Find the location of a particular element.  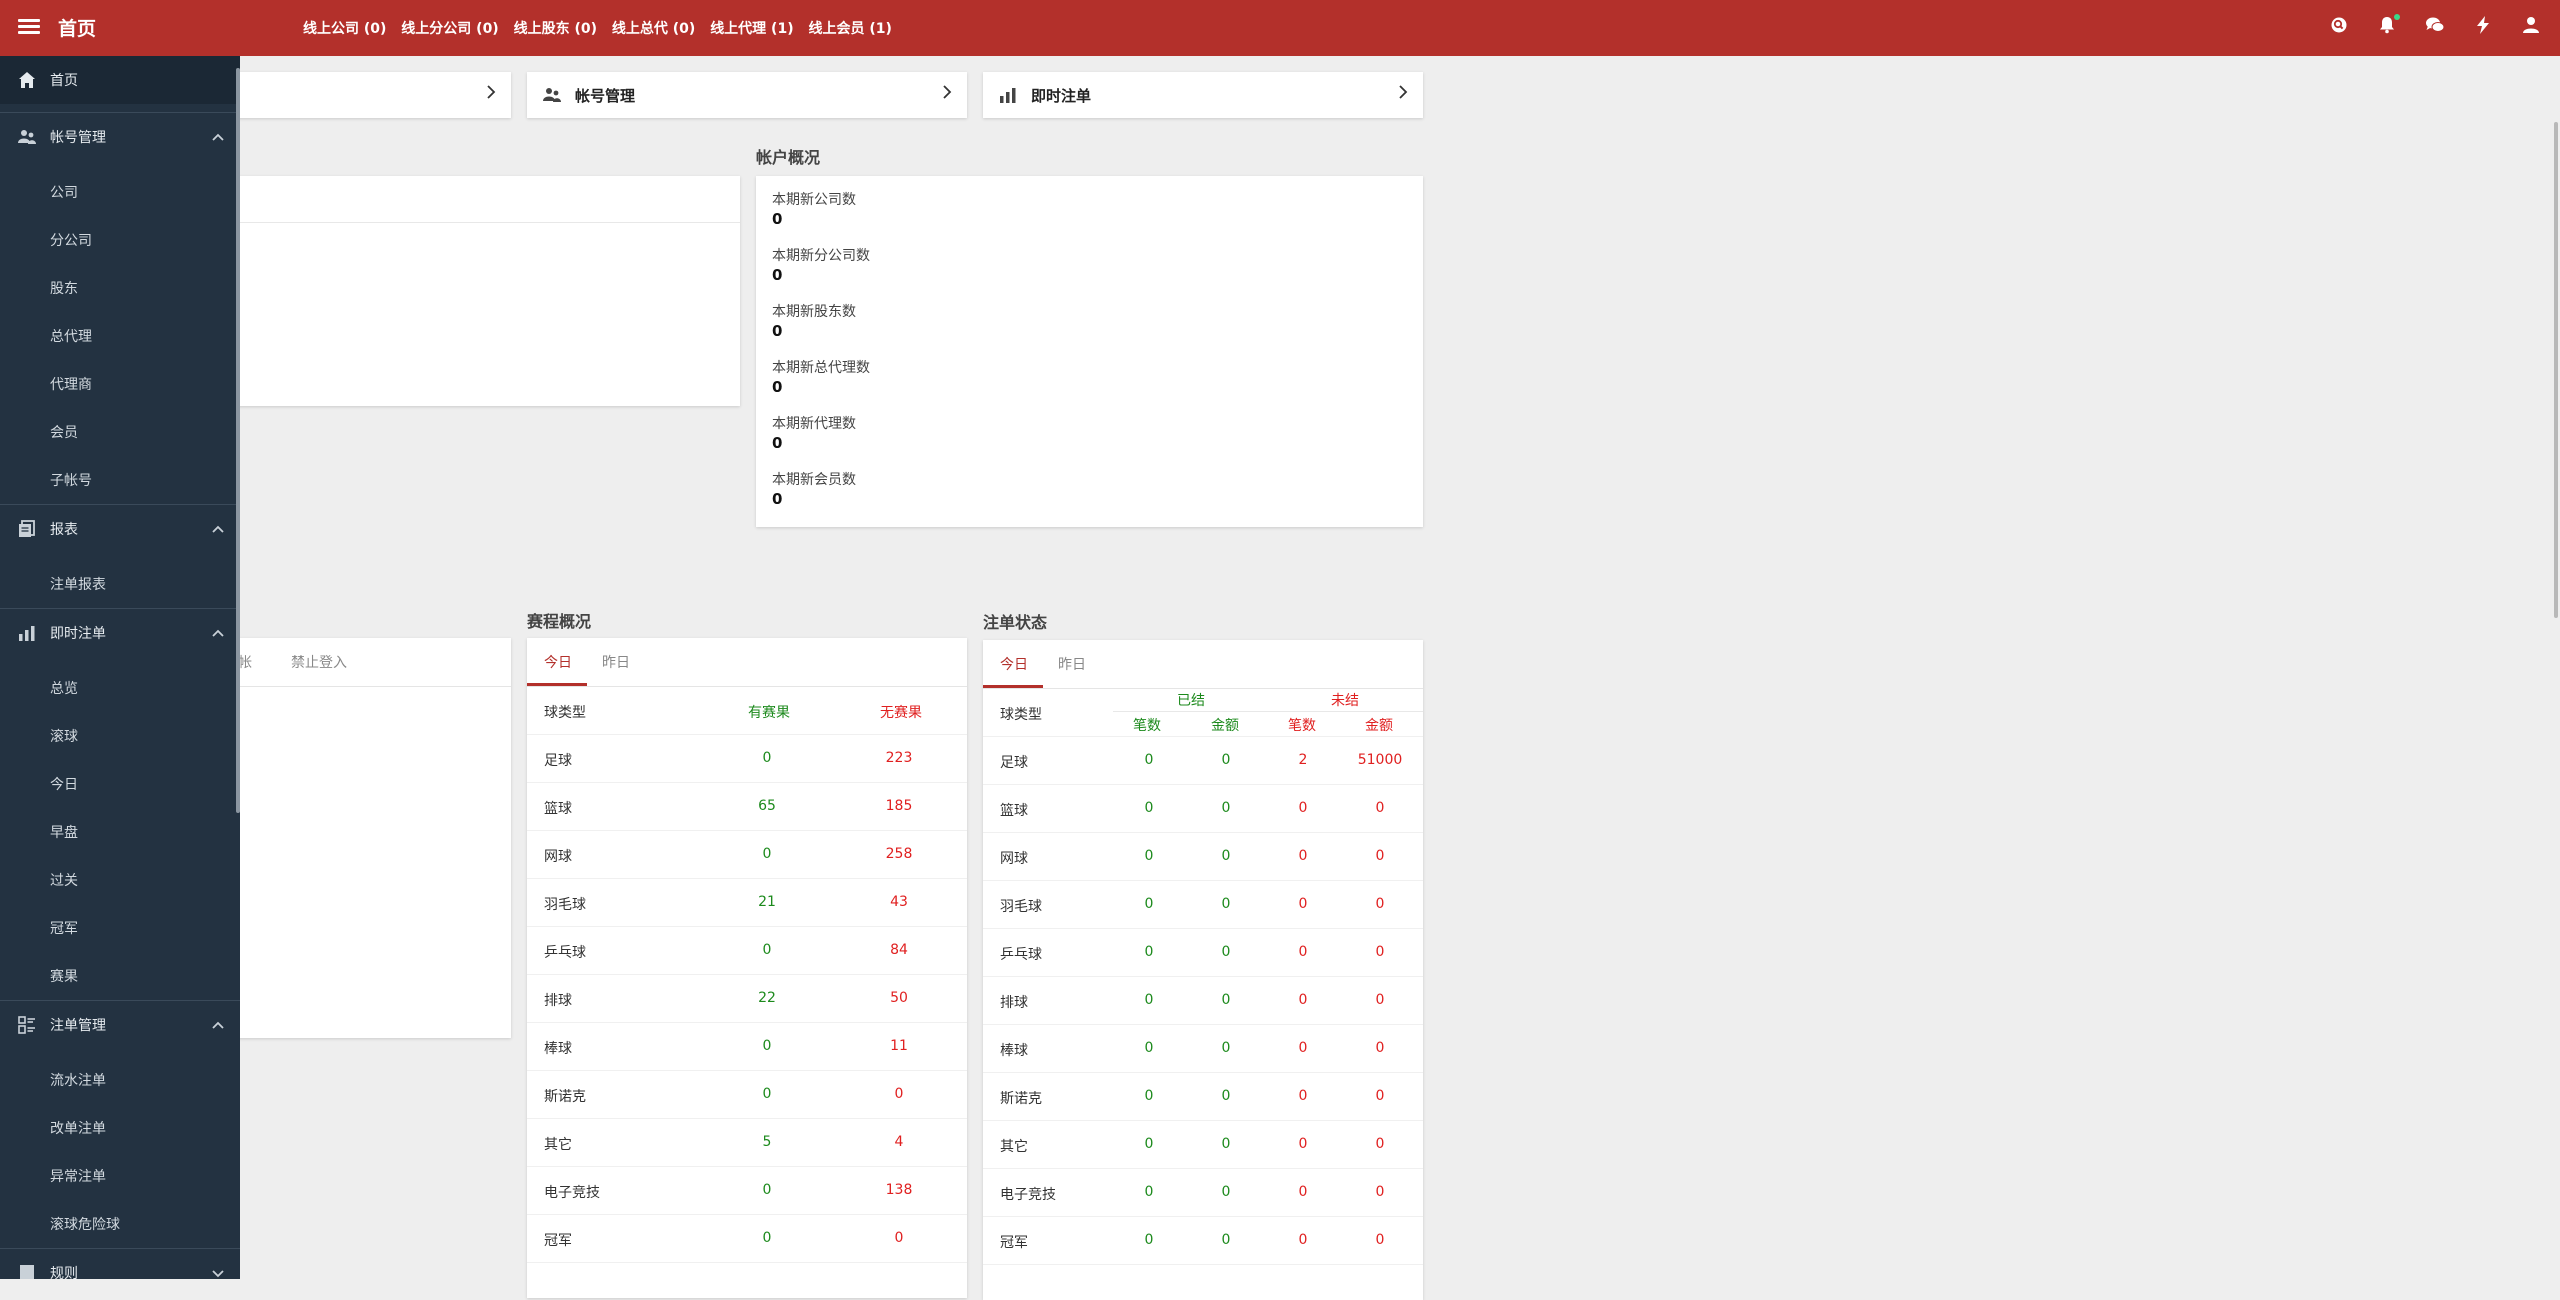

sidebar-item-label: 过关 is located at coordinates (64, 881).